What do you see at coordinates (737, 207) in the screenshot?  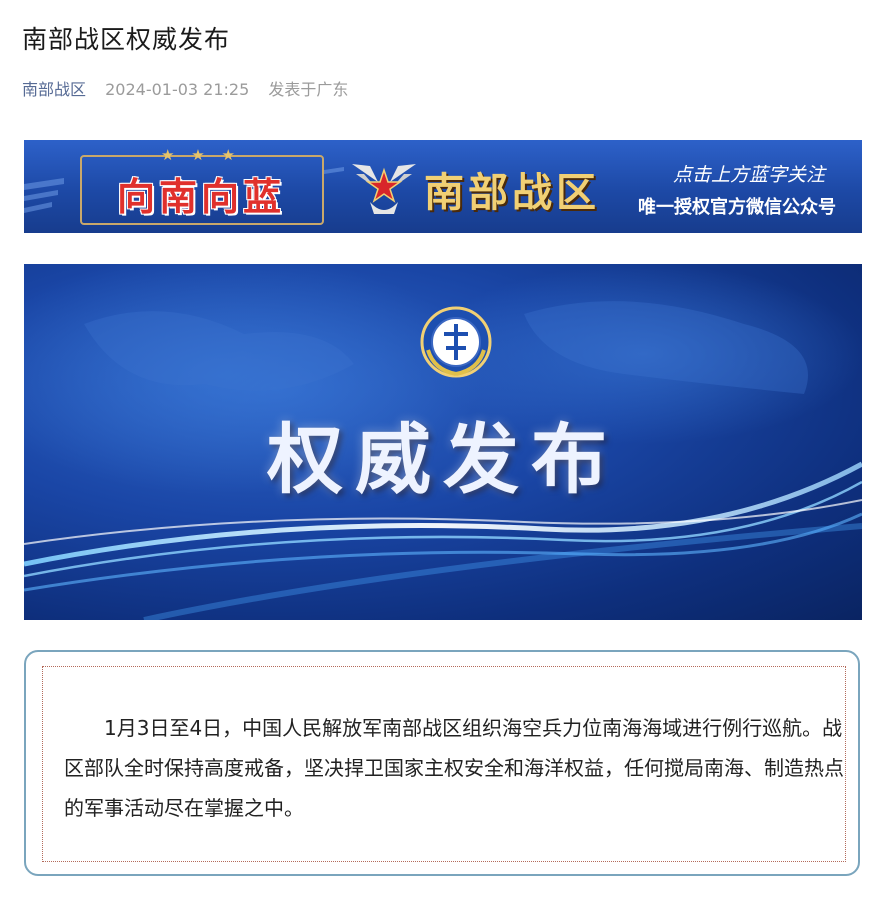 I see `official-account-note: 唯一授权官方微信公众号` at bounding box center [737, 207].